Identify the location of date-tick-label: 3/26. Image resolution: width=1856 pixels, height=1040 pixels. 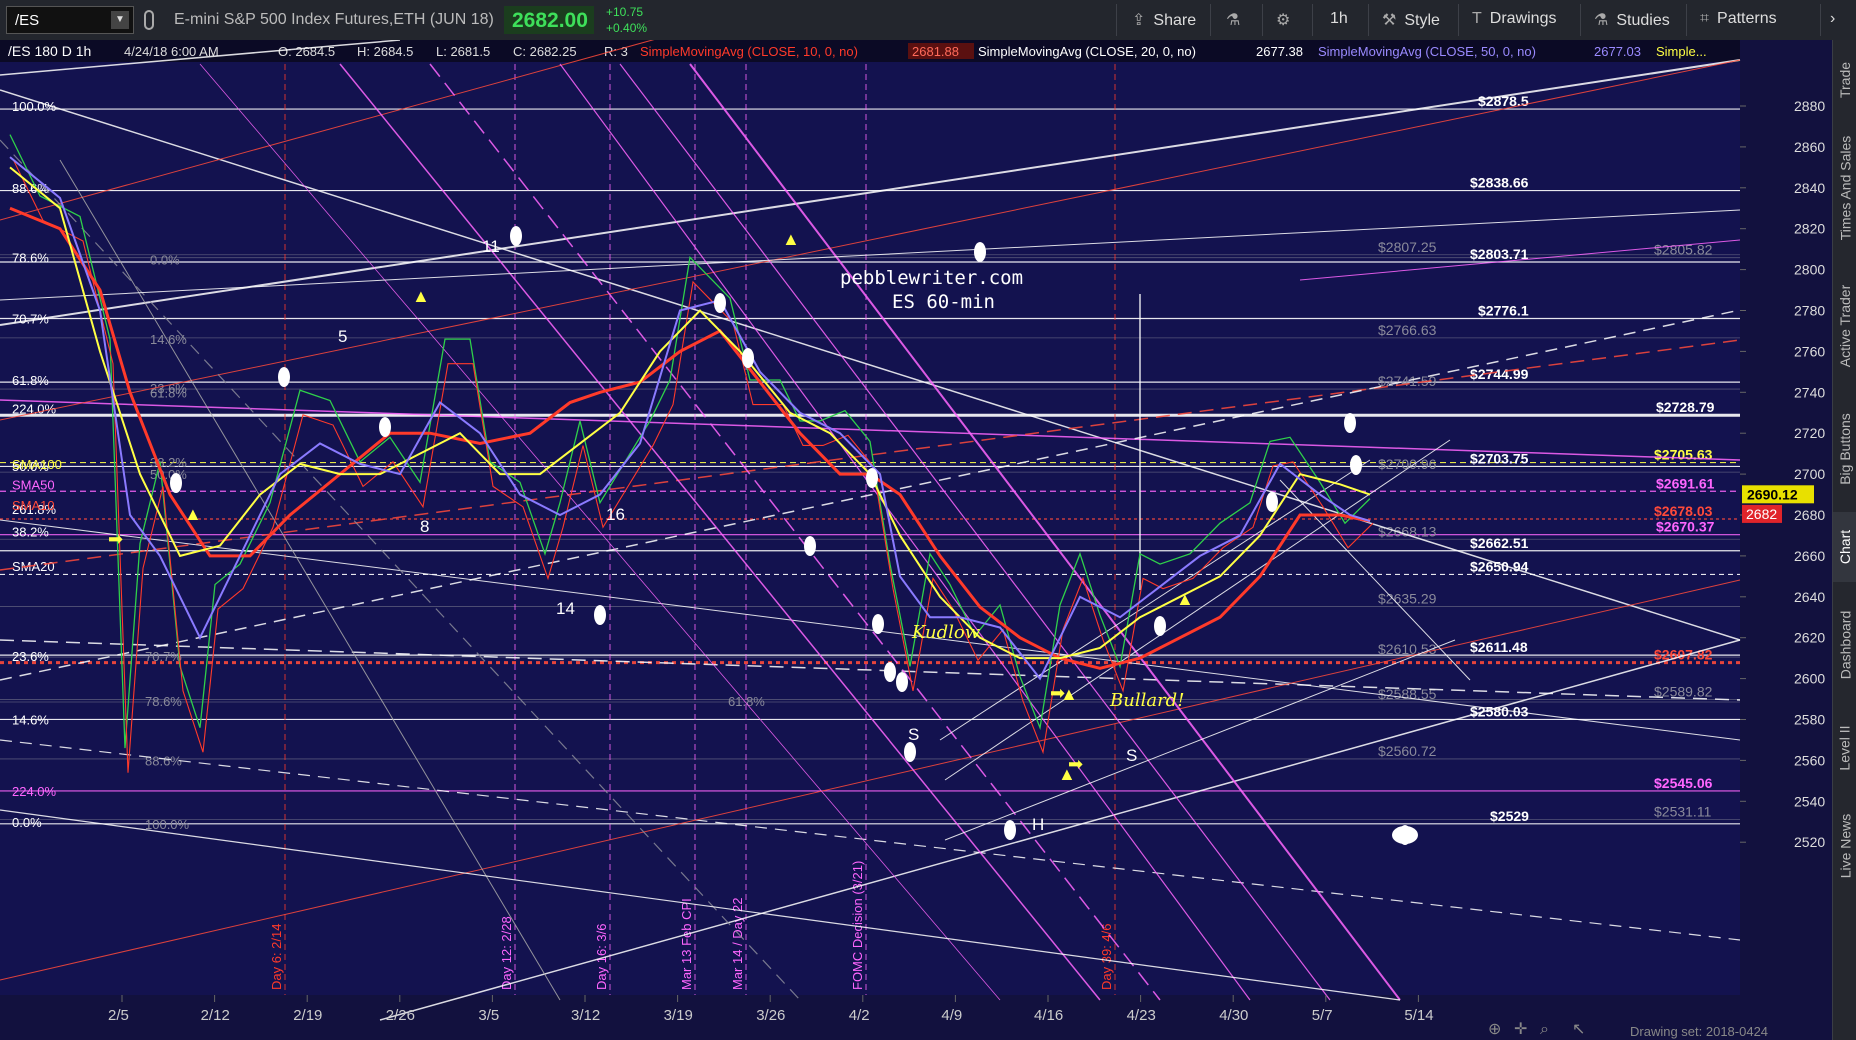
(770, 1015).